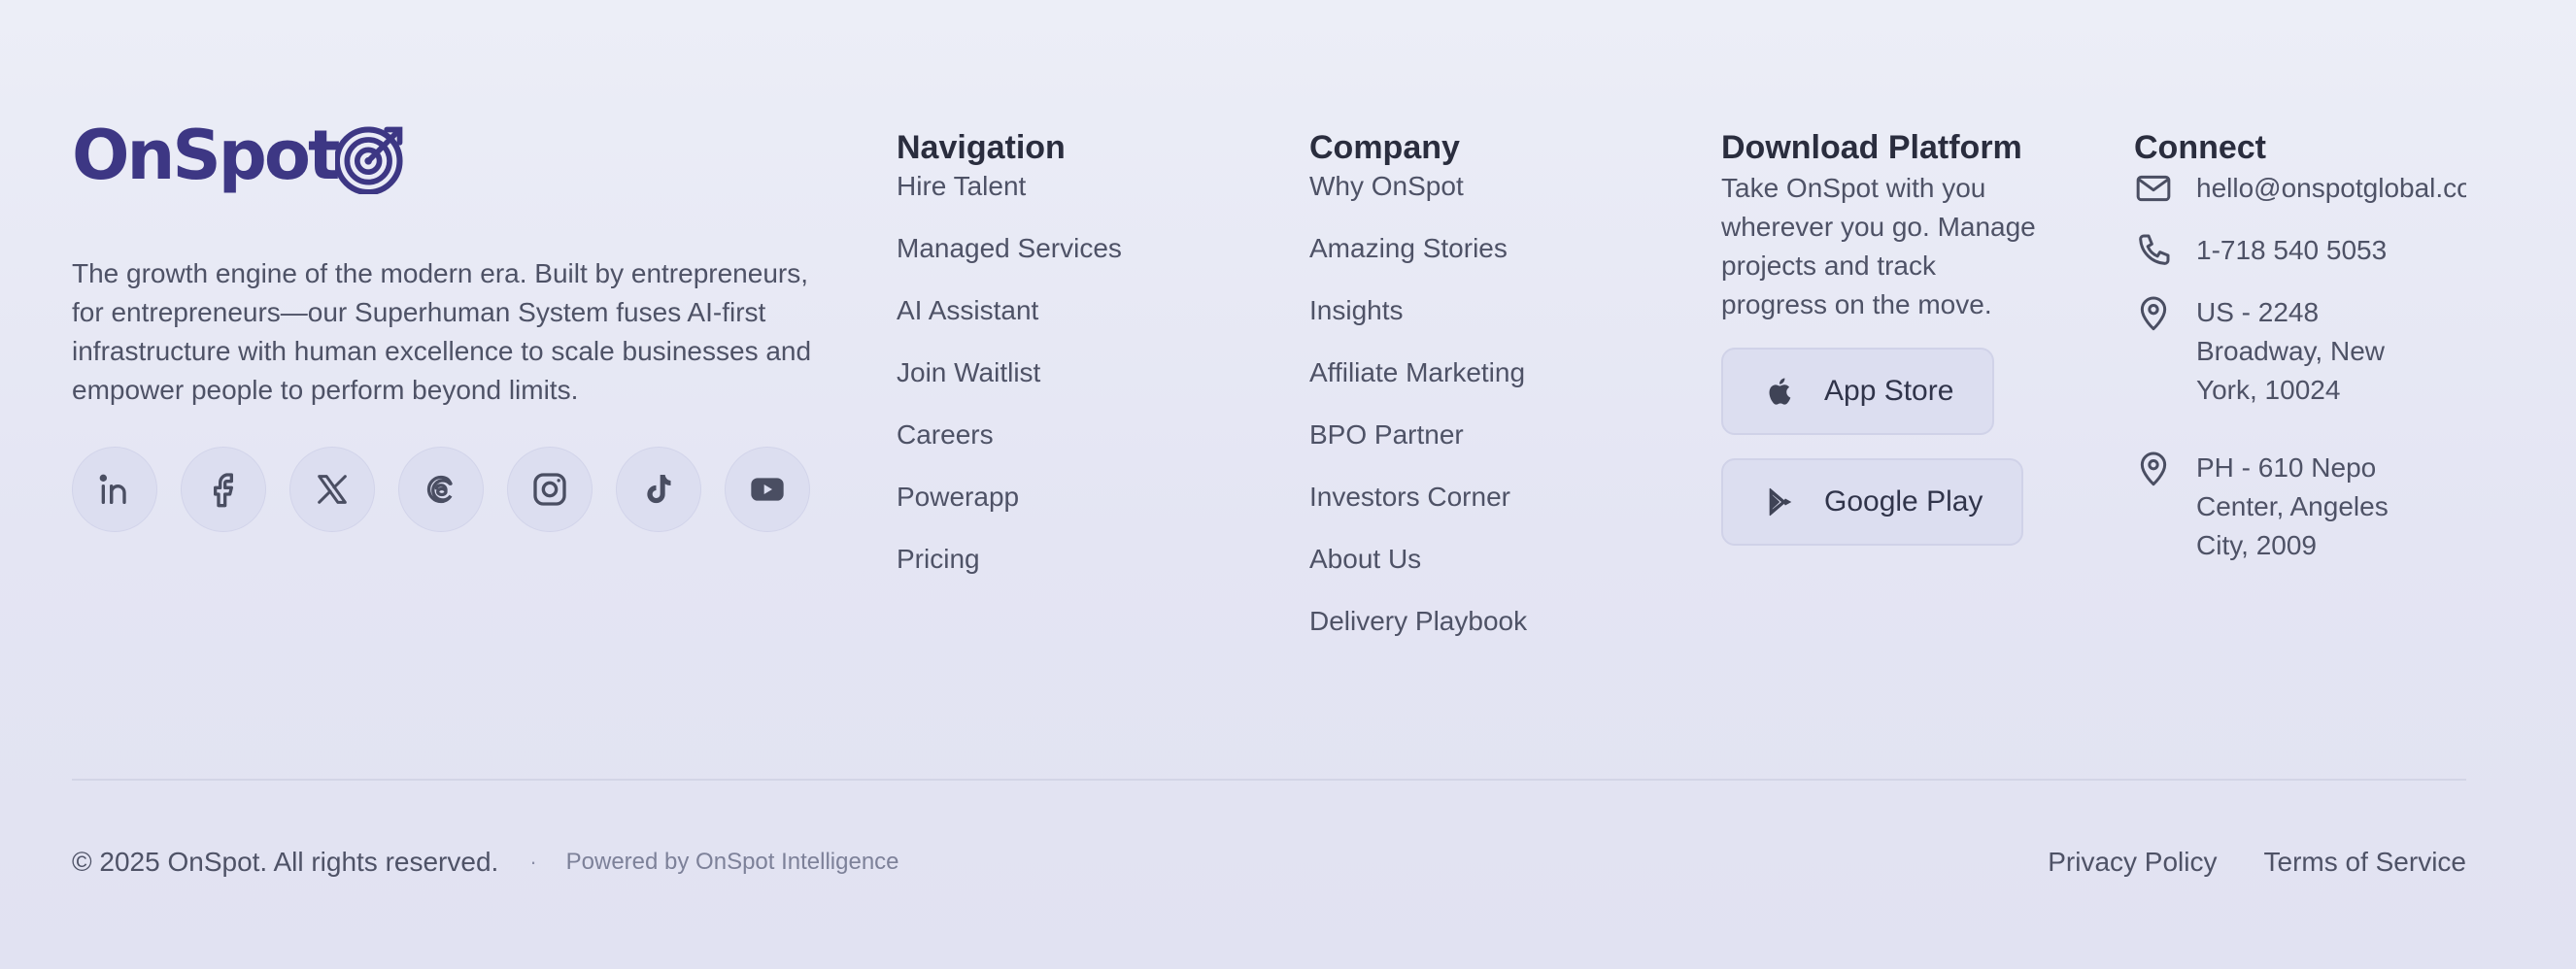  I want to click on google-play-button: Google Play, so click(1872, 502).